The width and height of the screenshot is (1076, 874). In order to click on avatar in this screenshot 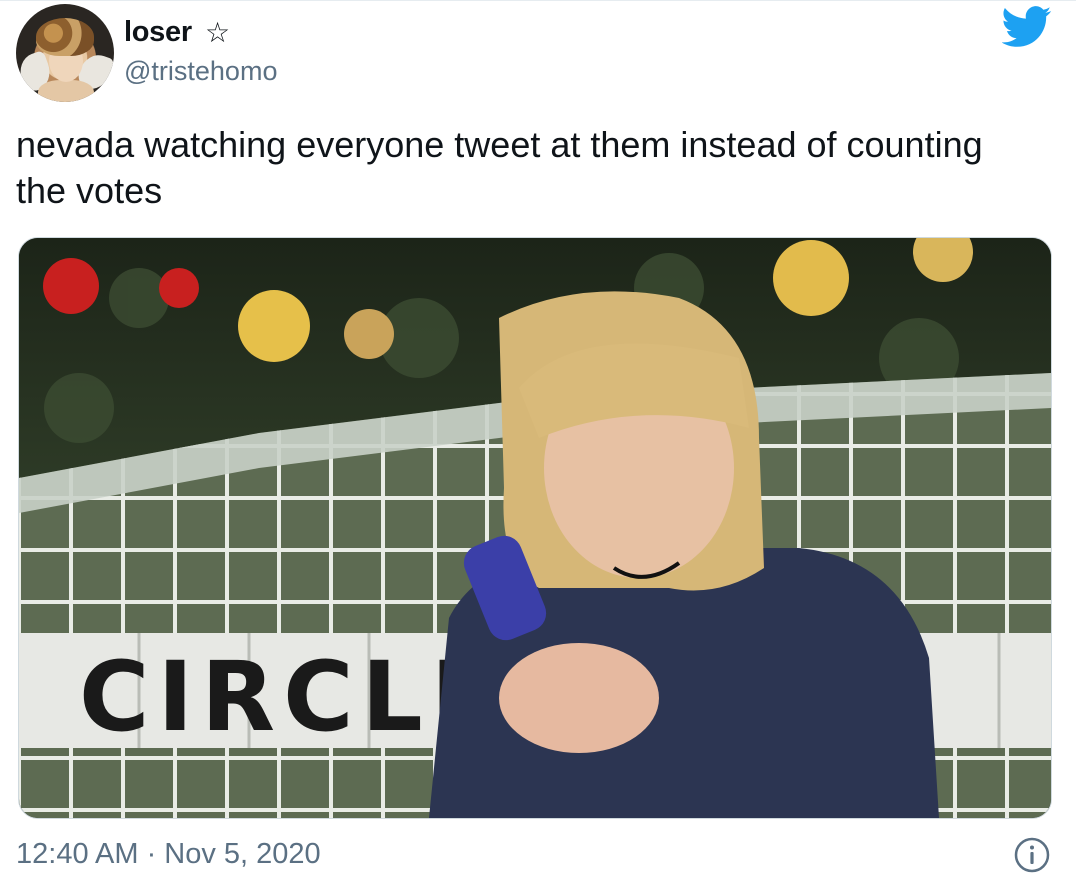, I will do `click(65, 53)`.